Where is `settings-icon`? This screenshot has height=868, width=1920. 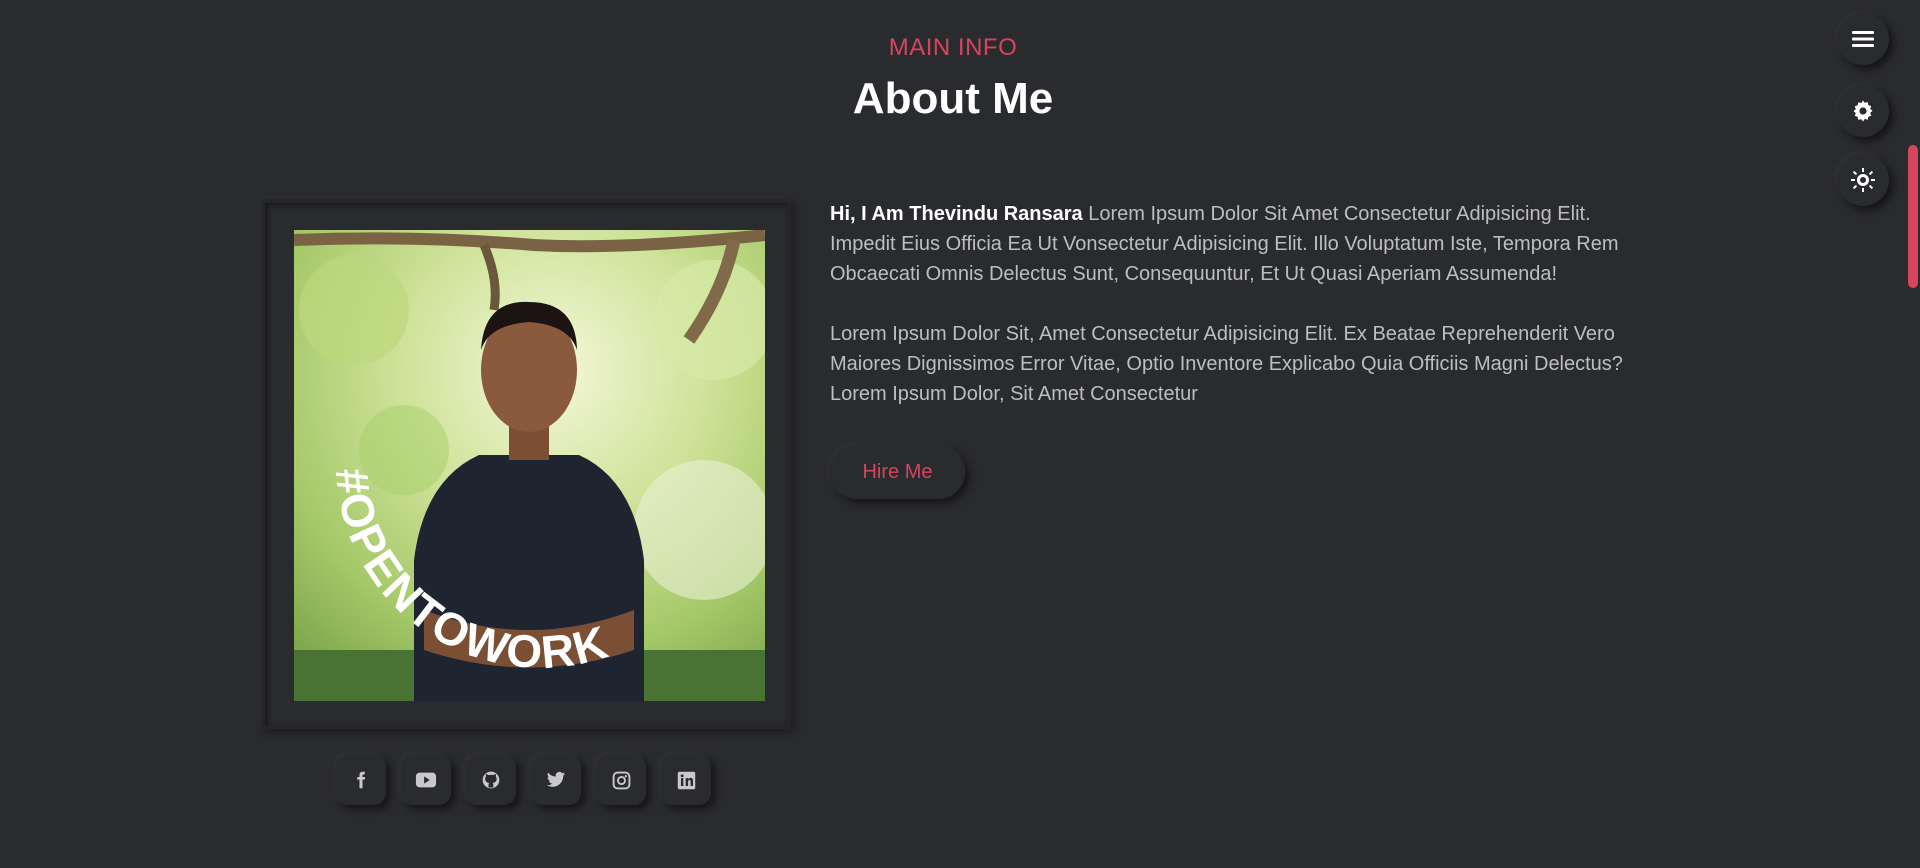
settings-icon is located at coordinates (1863, 111).